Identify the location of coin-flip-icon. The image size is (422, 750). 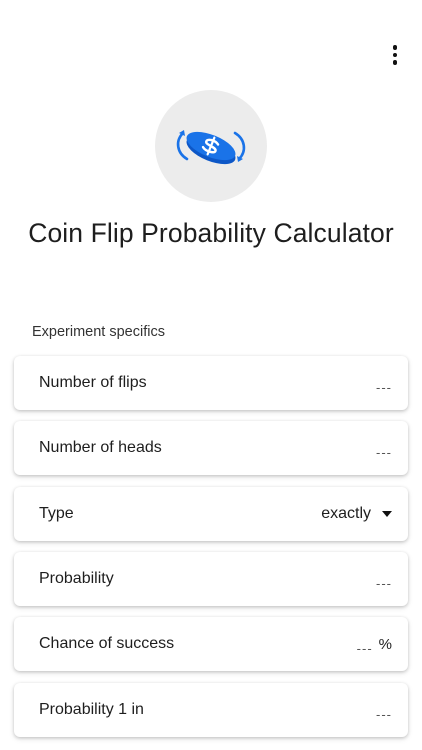
(211, 147).